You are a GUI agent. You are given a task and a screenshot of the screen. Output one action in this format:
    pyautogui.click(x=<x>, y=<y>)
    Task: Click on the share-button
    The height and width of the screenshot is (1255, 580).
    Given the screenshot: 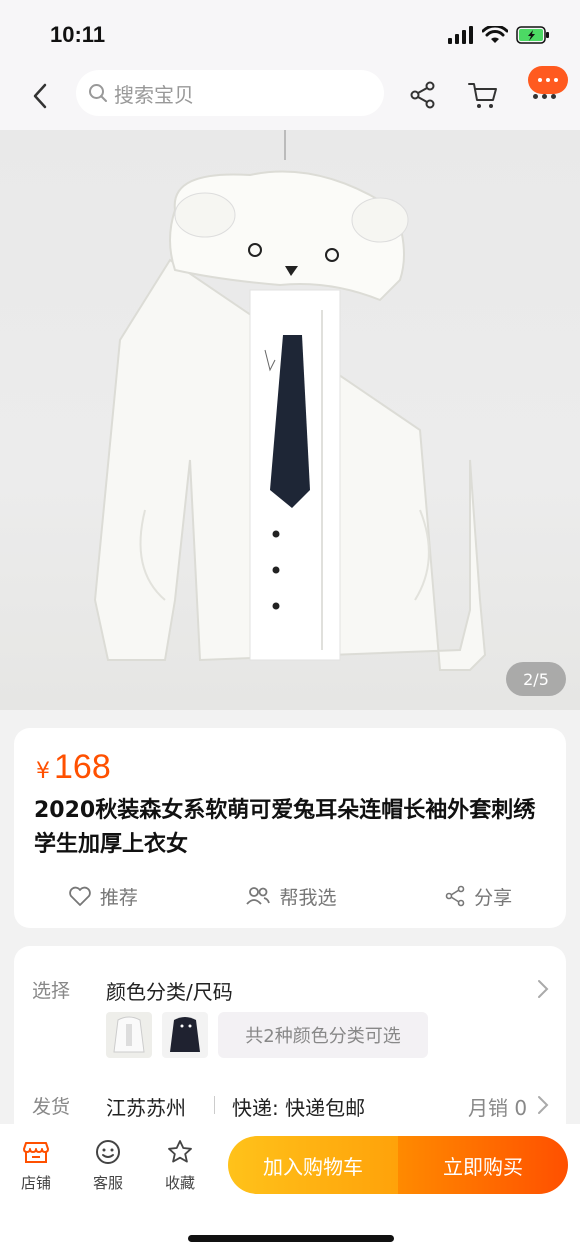 What is the action you would take?
    pyautogui.click(x=423, y=95)
    